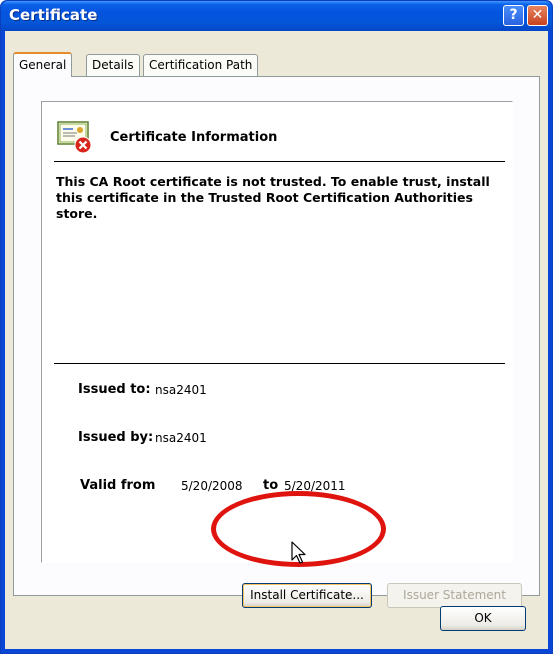 The height and width of the screenshot is (654, 553). I want to click on issuer-statement-button: Issuer Statement, so click(454, 595).